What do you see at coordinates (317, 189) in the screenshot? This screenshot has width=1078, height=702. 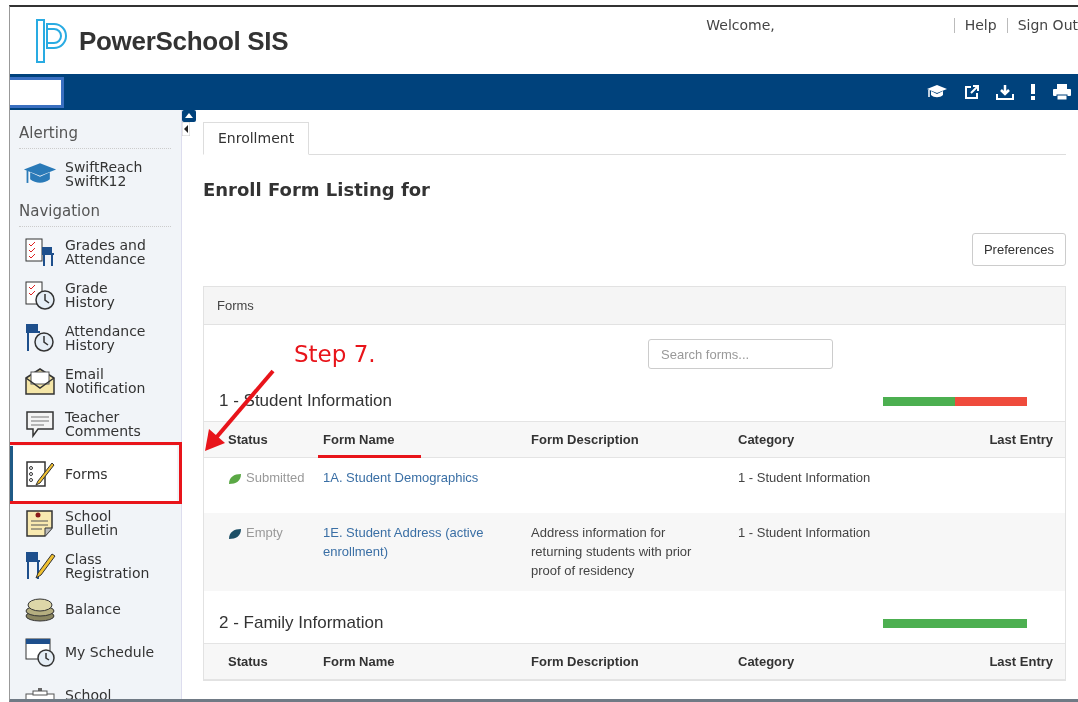 I see `page-title: Enroll Form Listing for` at bounding box center [317, 189].